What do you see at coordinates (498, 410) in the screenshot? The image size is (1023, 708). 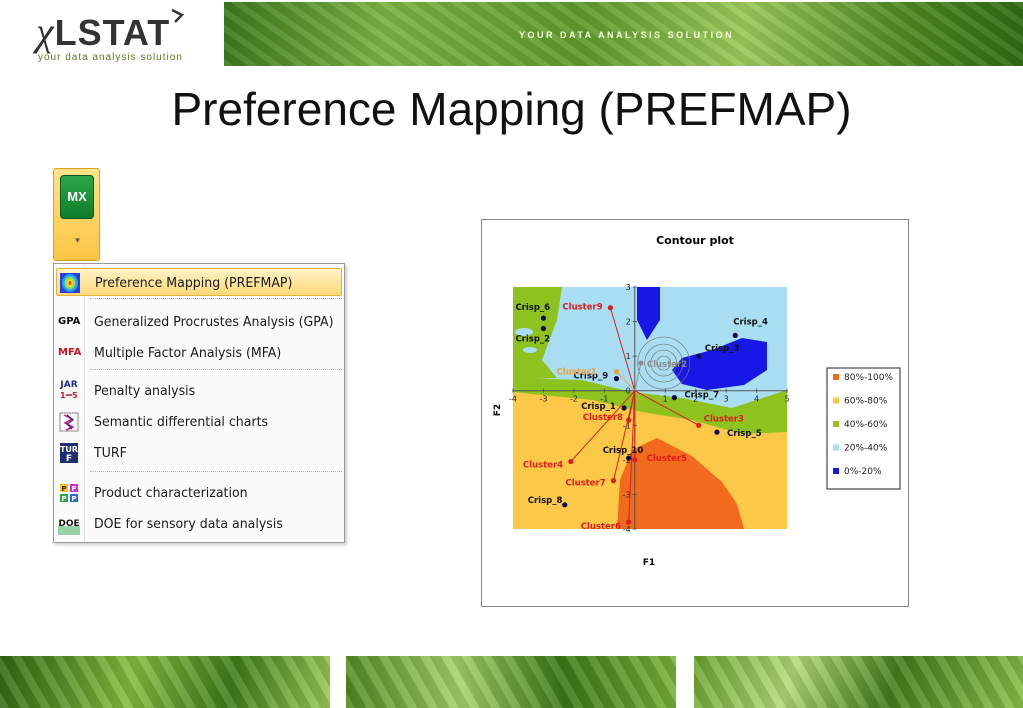 I see `y-axis-label: F2` at bounding box center [498, 410].